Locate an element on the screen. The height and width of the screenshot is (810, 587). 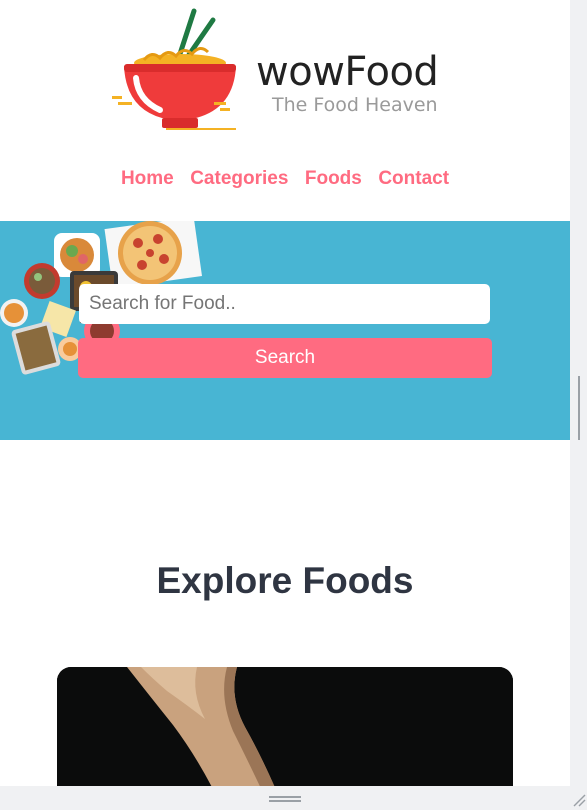
food-category-card is located at coordinates (285, 726).